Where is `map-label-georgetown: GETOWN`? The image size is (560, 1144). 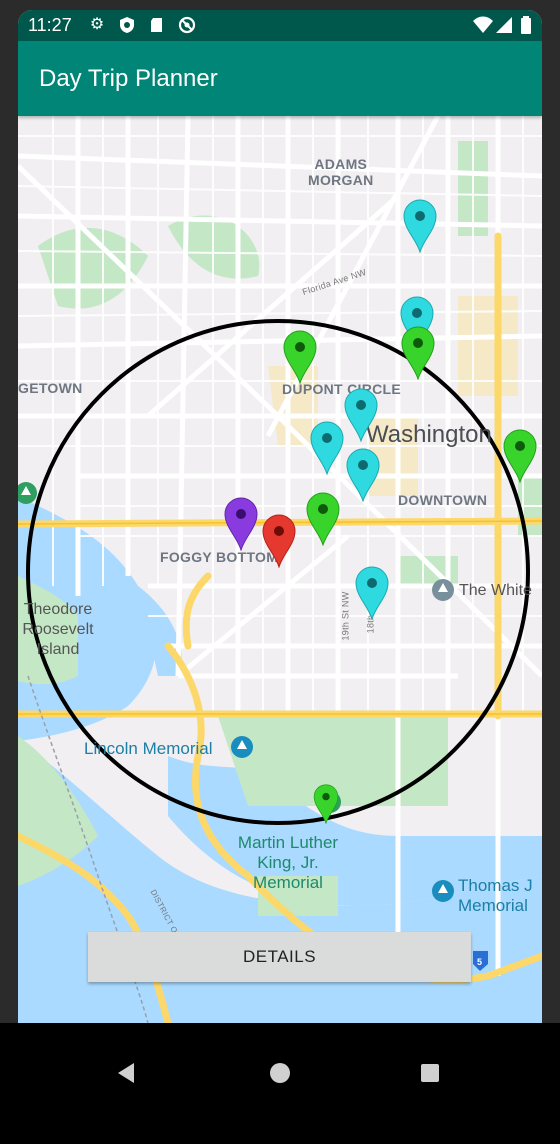
map-label-georgetown: GETOWN is located at coordinates (50, 388).